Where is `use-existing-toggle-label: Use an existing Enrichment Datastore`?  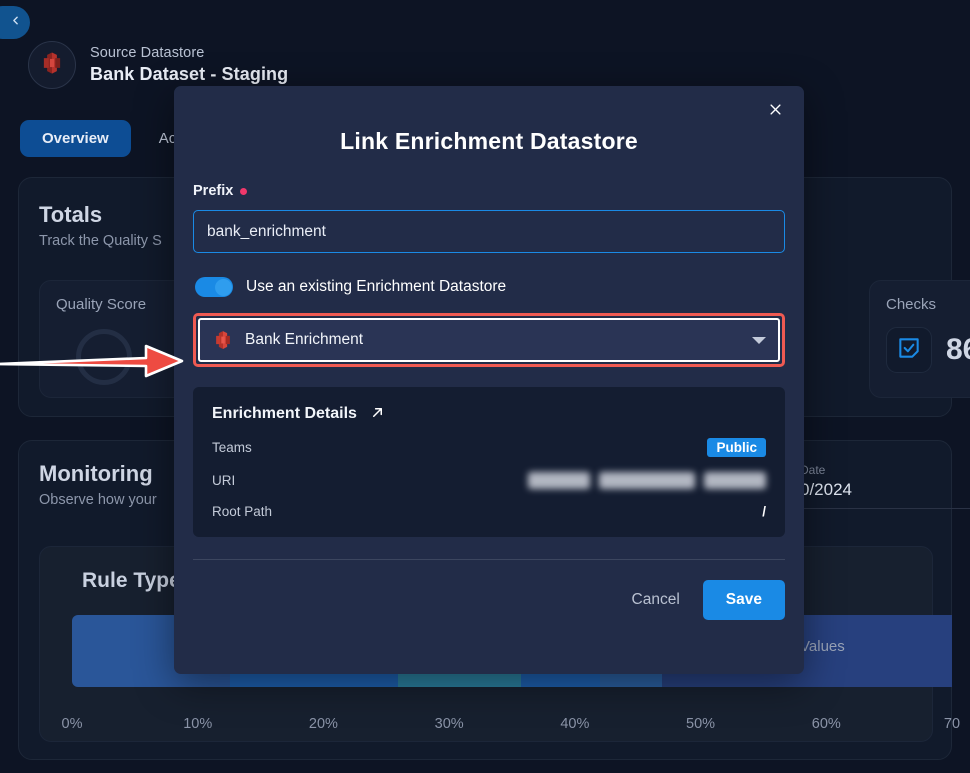 use-existing-toggle-label: Use an existing Enrichment Datastore is located at coordinates (376, 286).